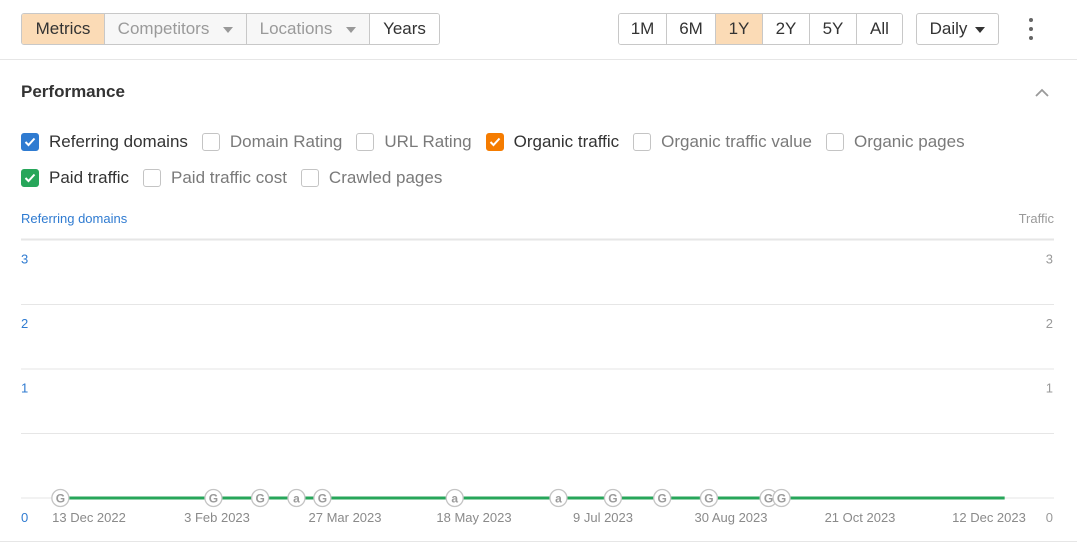  I want to click on x-tick-label: 21 Oct 2023, so click(860, 517).